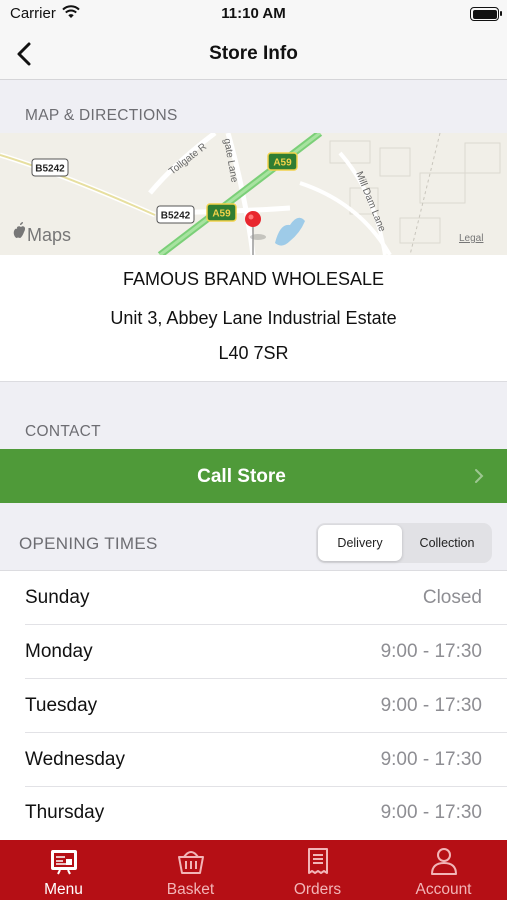  Describe the element at coordinates (253, 760) in the screenshot. I see `hours-row: Wednesday 9:00 - 17:30` at that location.